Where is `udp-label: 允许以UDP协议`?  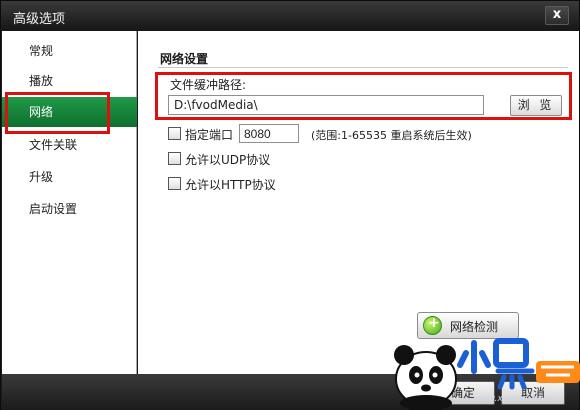
udp-label: 允许以UDP协议 is located at coordinates (228, 160).